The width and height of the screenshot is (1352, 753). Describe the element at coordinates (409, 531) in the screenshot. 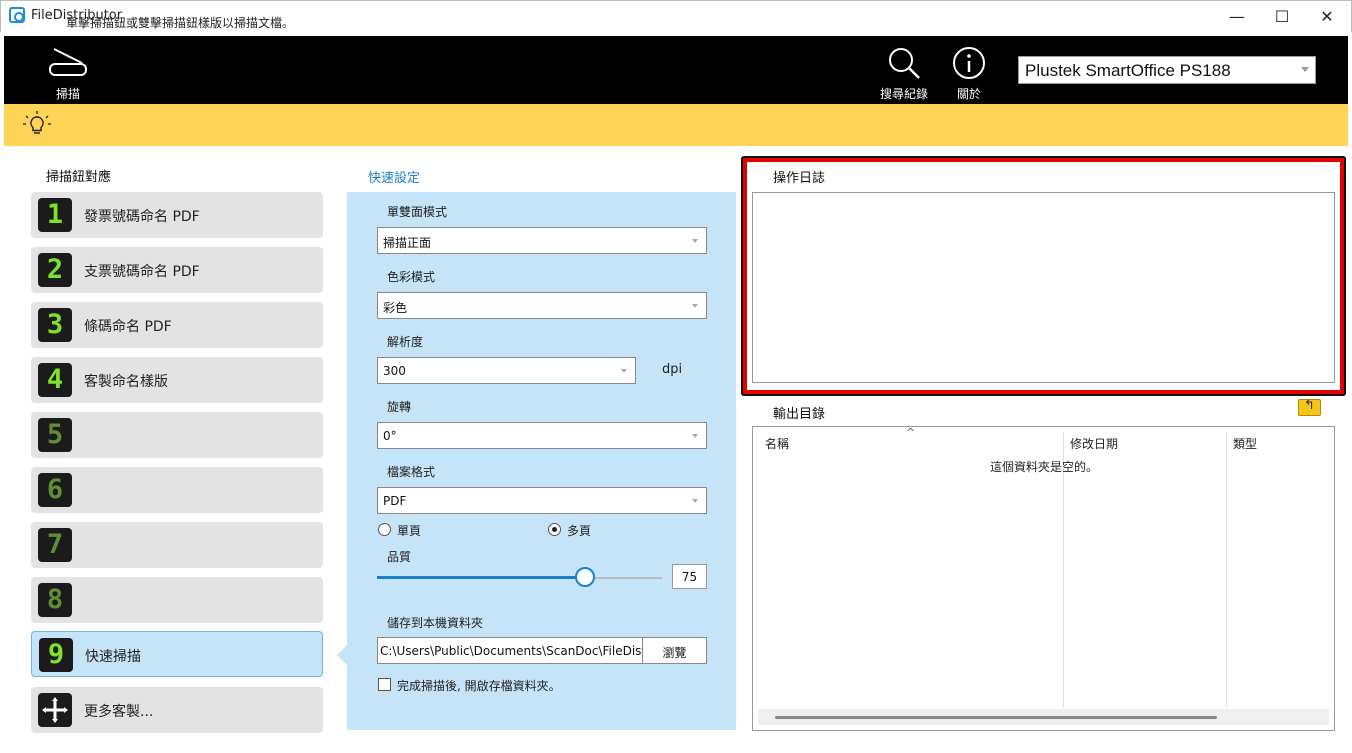

I see `single-page-label: 單頁` at that location.